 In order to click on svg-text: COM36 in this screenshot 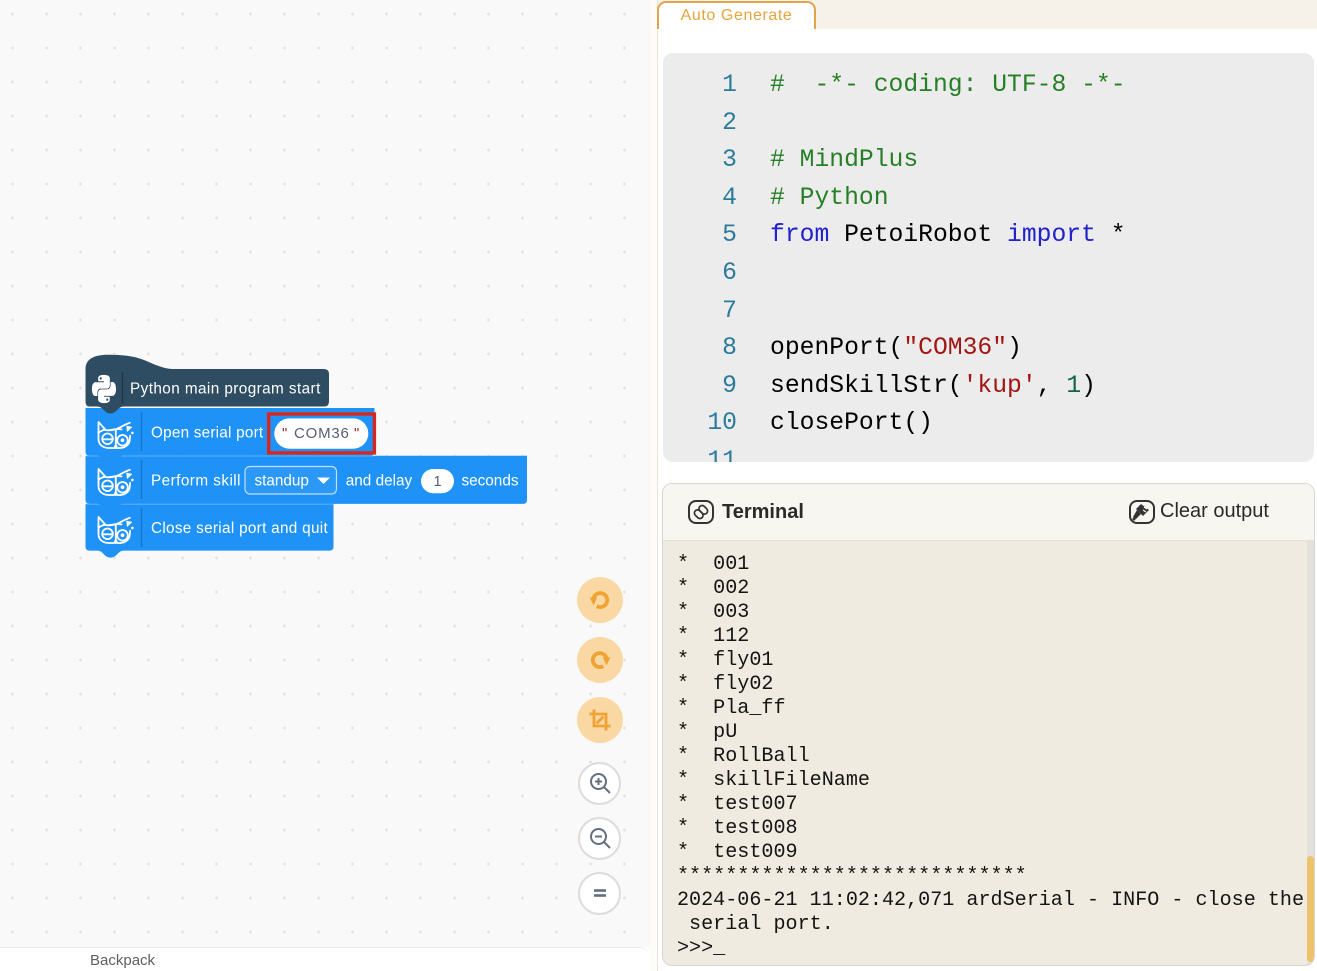, I will do `click(322, 433)`.